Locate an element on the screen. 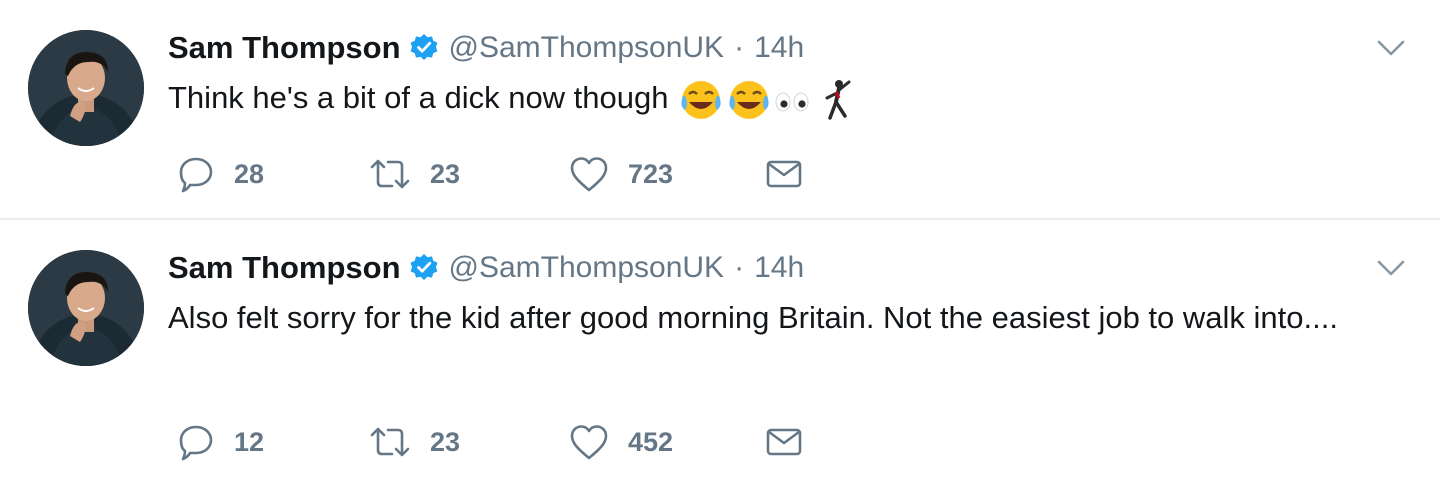 The image size is (1440, 488). emoji-group is located at coordinates (767, 100).